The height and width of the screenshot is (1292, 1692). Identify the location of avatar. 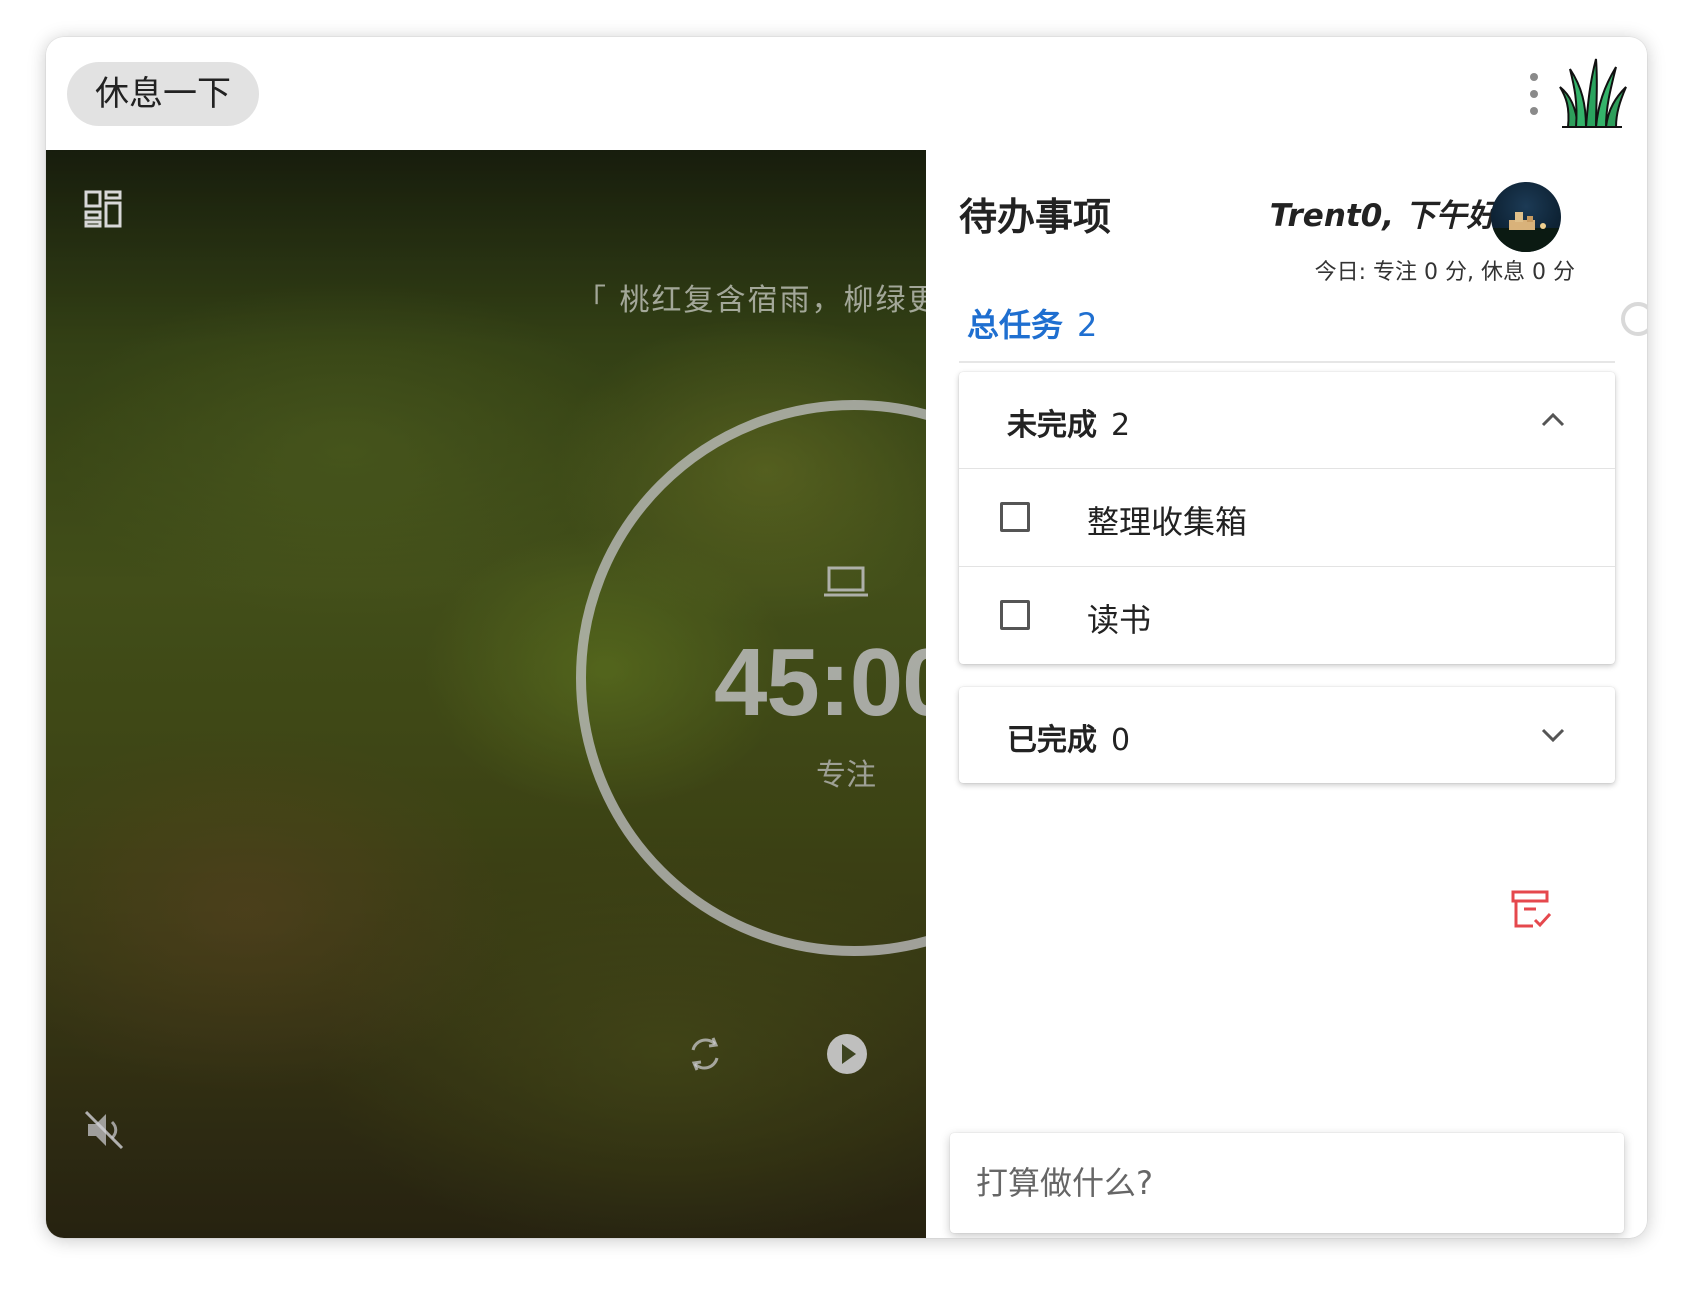
(1526, 217).